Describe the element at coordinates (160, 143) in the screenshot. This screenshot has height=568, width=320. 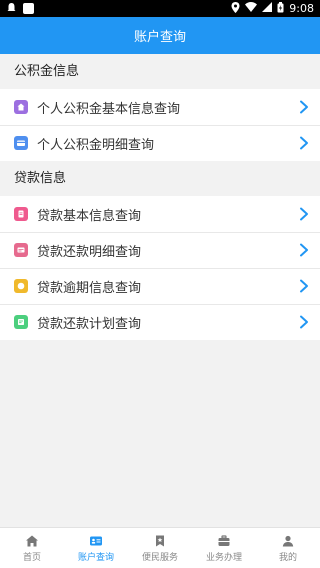
I see `list-item-fund-detail: 个人公积金明细查询` at that location.